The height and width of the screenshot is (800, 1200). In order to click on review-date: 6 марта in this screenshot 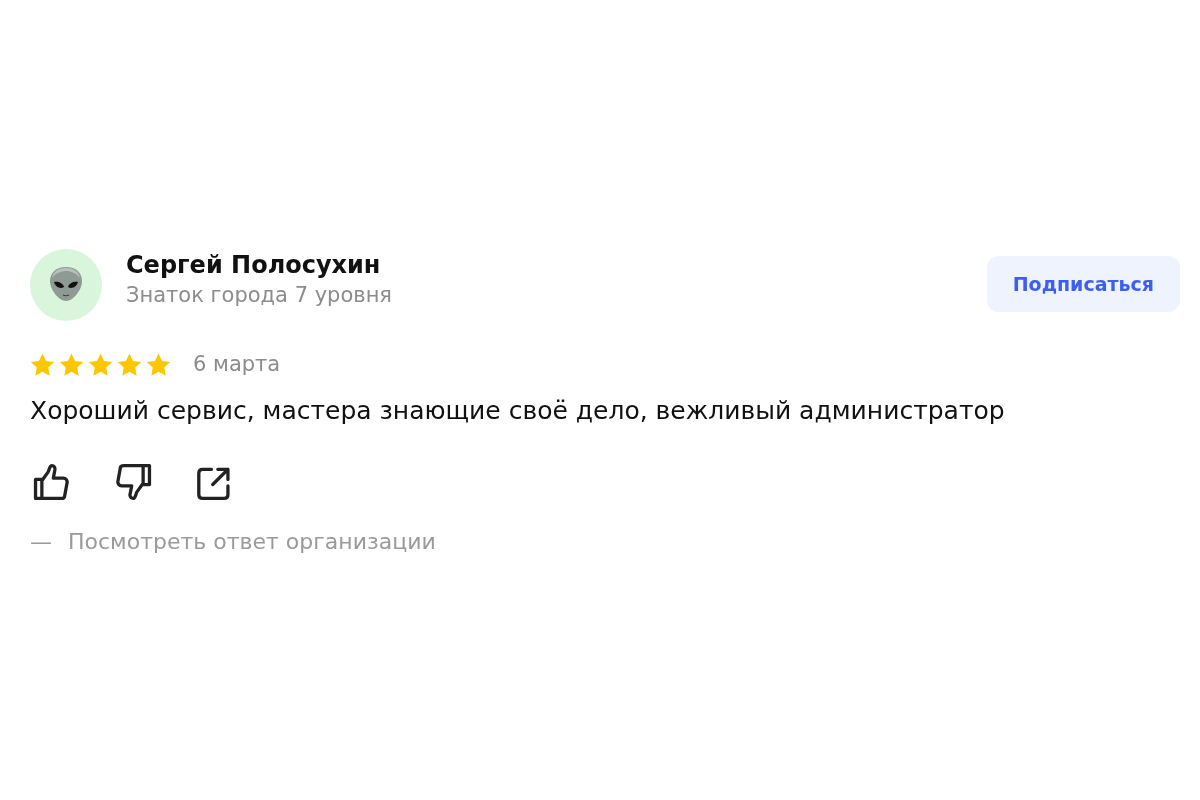, I will do `click(237, 364)`.